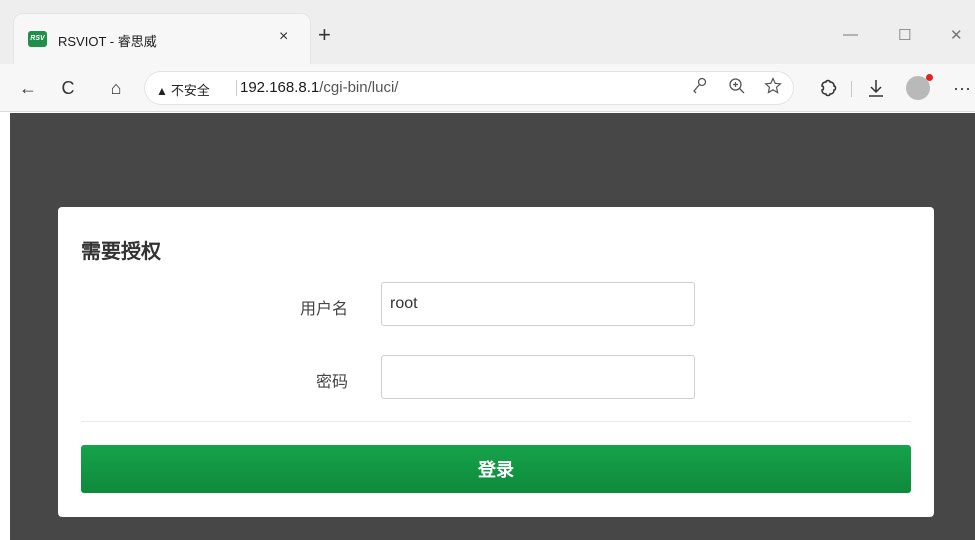 The width and height of the screenshot is (975, 540). Describe the element at coordinates (961, 88) in the screenshot. I see `more-menu-button: ···` at that location.